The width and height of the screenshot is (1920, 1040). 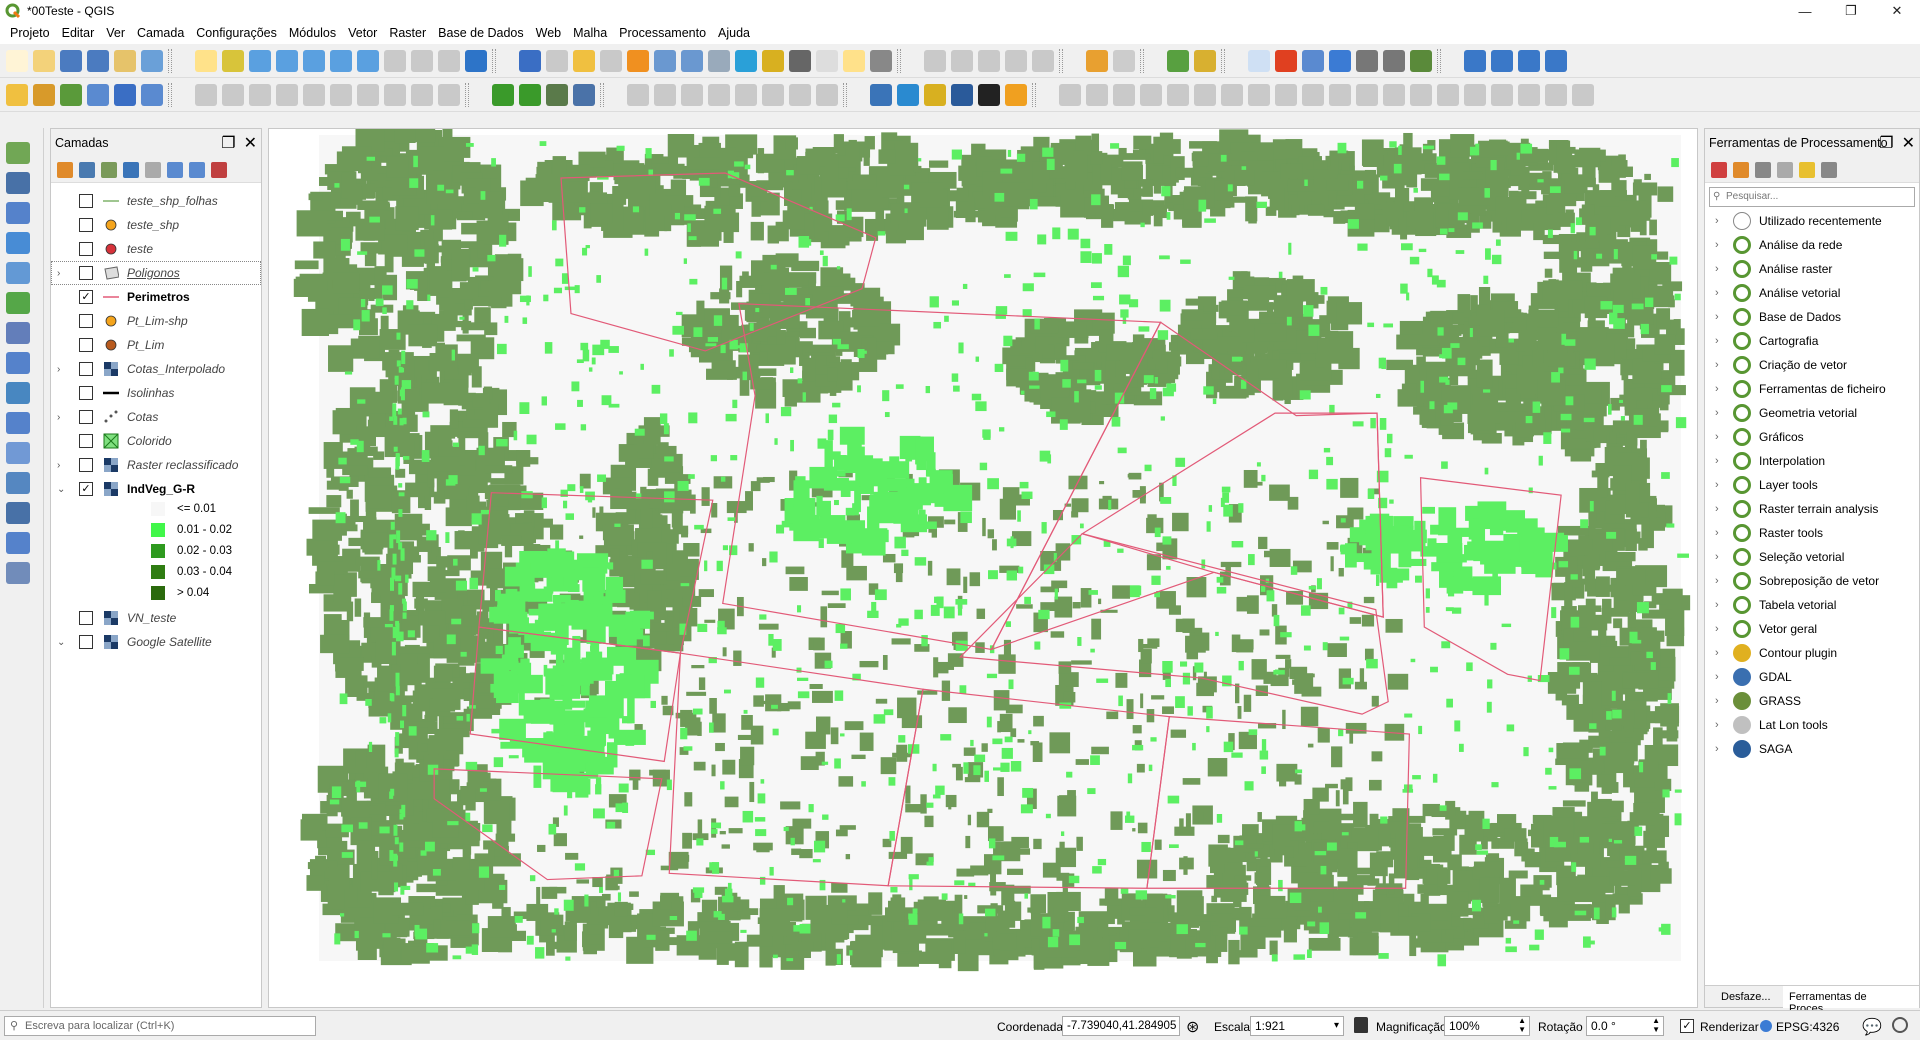 I want to click on layer-row: teste, so click(x=156, y=249).